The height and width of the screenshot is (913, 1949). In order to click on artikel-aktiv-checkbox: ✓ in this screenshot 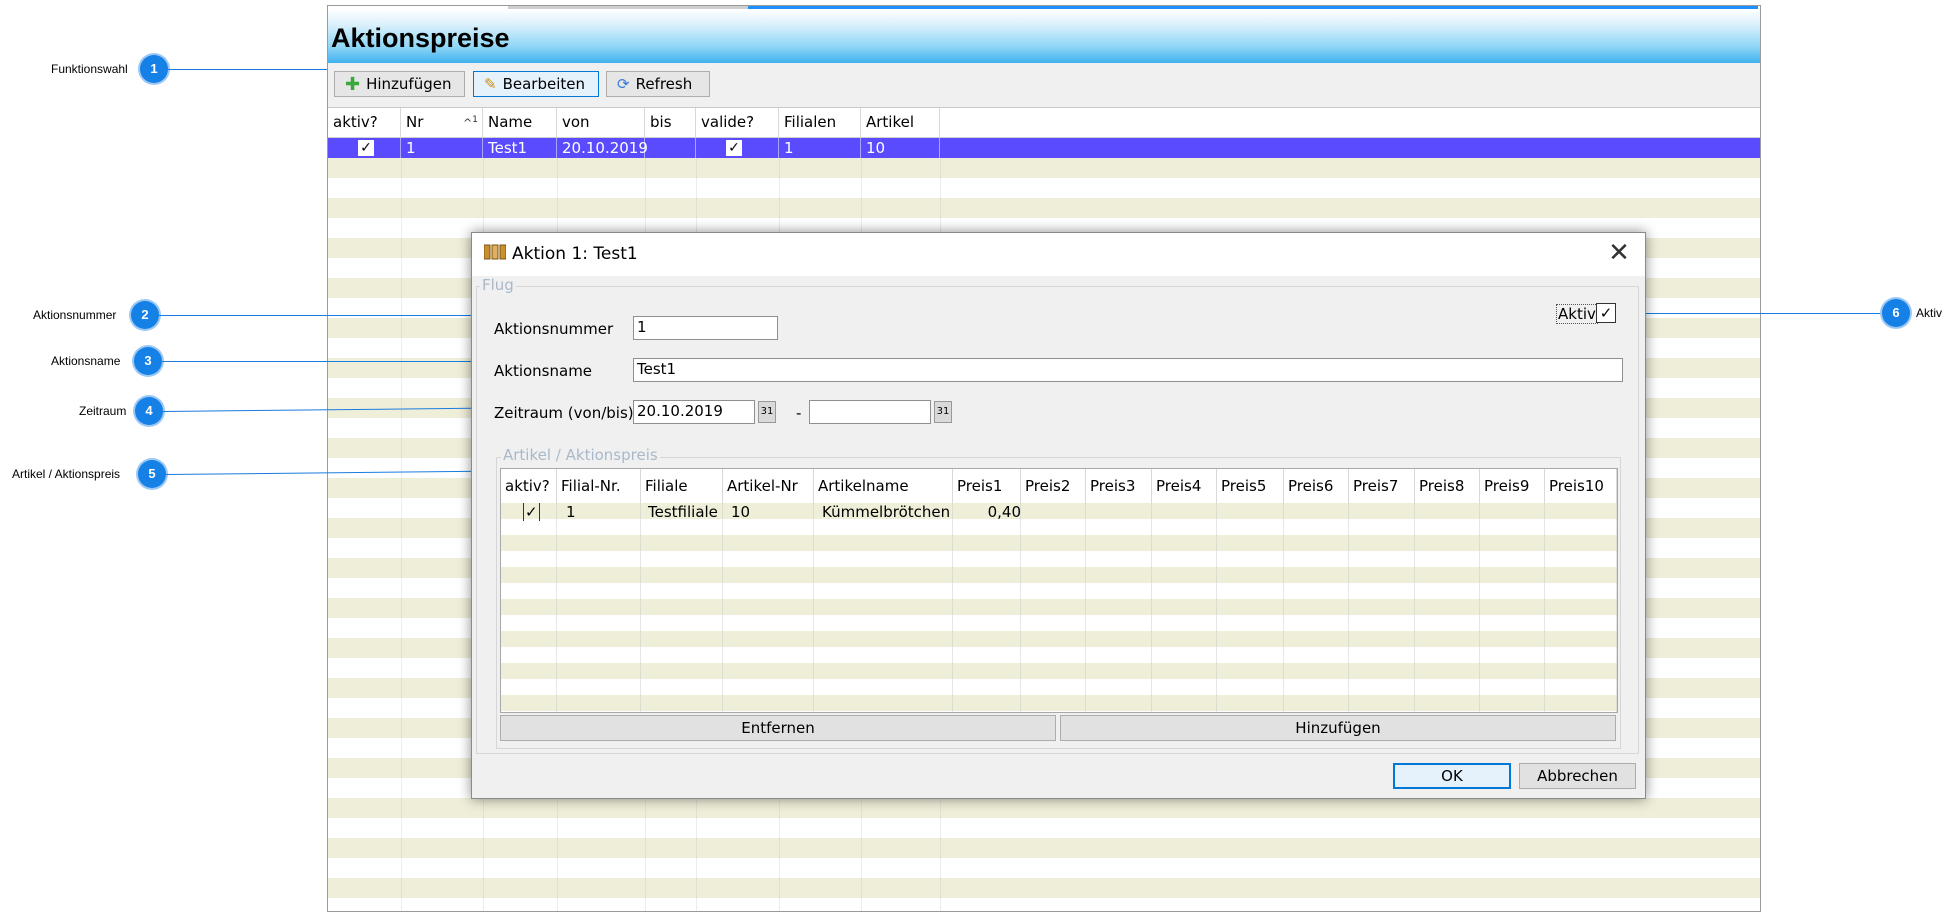, I will do `click(529, 512)`.